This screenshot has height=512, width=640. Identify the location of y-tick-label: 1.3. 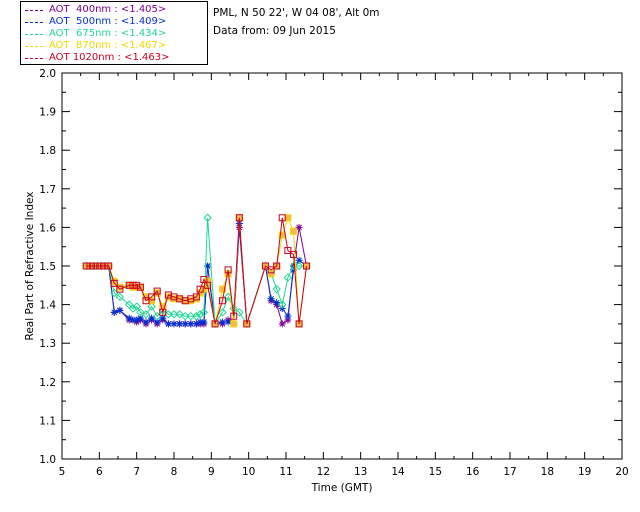
(47, 344).